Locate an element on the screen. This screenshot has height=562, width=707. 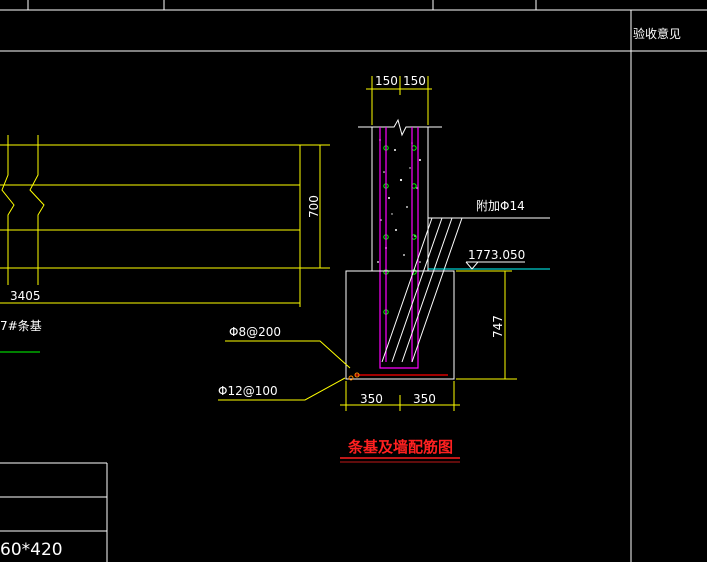
beam-elevation is located at coordinates (165, 221).